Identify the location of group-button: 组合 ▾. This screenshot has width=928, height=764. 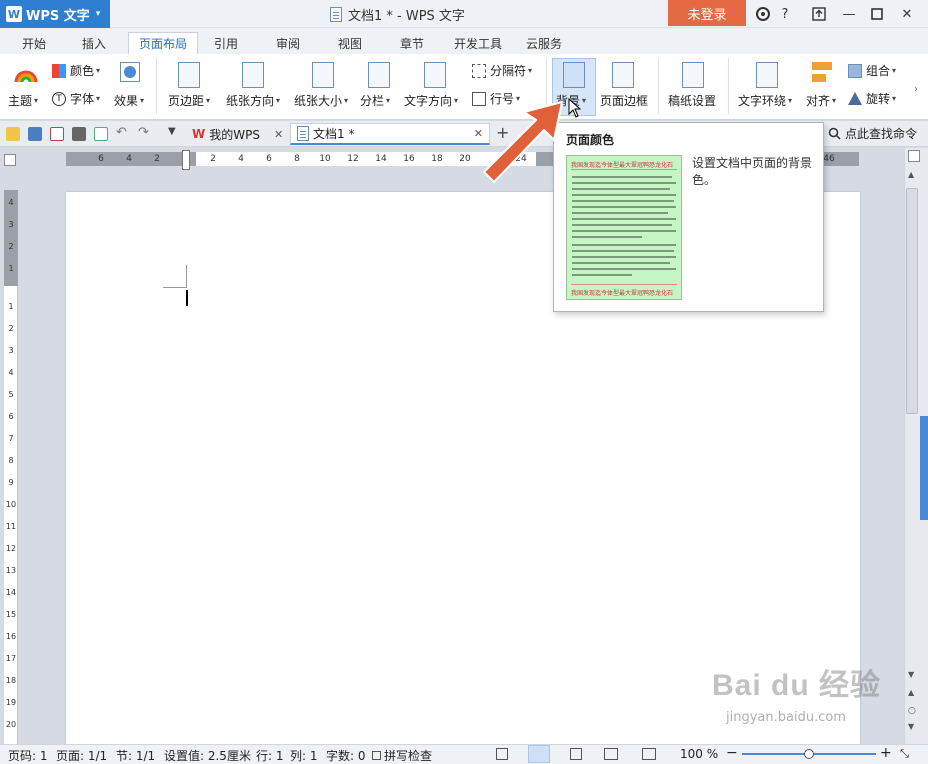
(872, 70).